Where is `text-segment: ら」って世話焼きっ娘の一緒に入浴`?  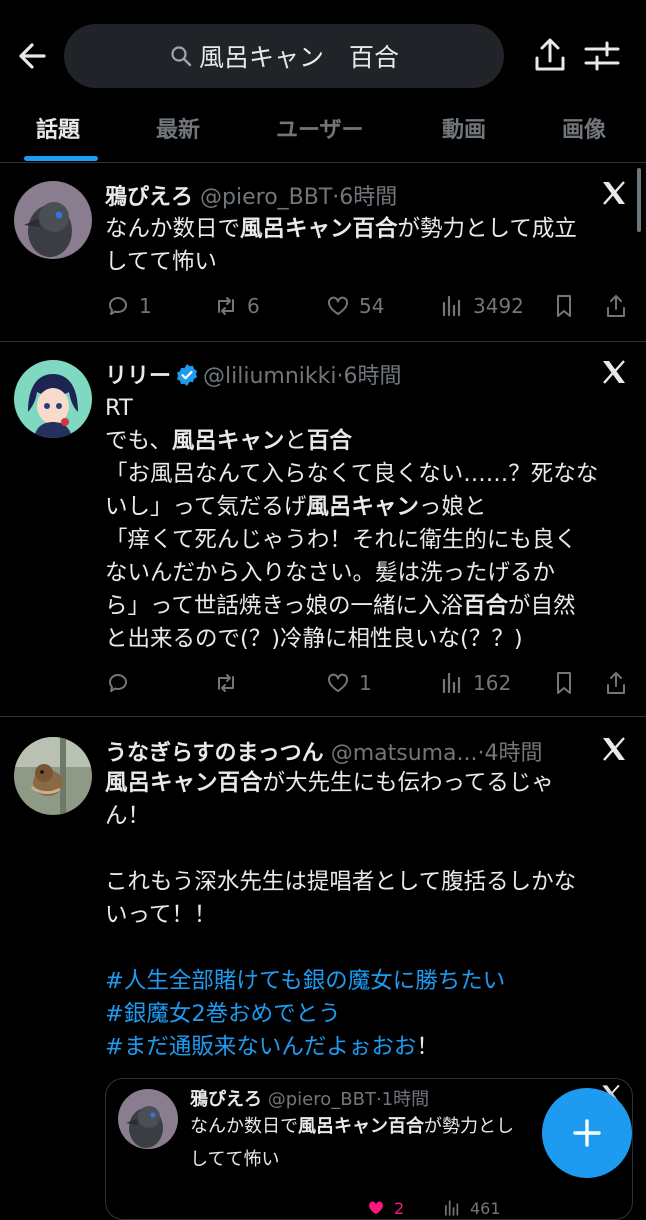
text-segment: ら」って世話焼きっ娘の一緒に入浴 is located at coordinates (284, 606).